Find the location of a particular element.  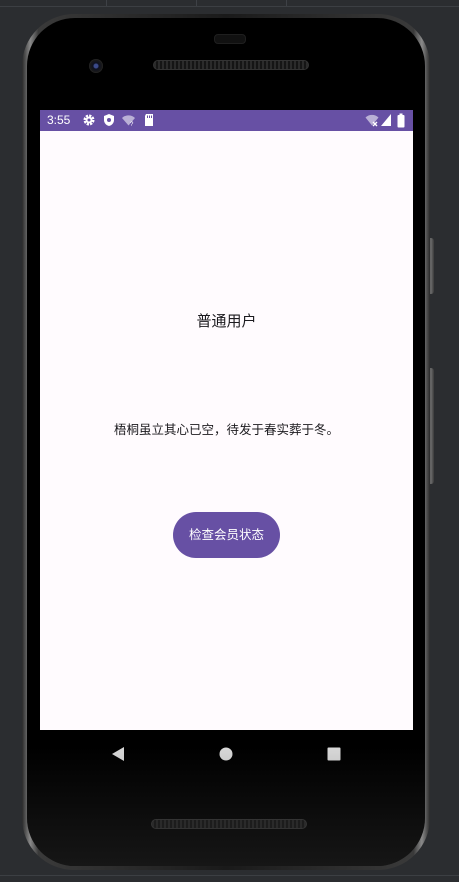

check-membership-button: 检查会员状态 is located at coordinates (226, 535).